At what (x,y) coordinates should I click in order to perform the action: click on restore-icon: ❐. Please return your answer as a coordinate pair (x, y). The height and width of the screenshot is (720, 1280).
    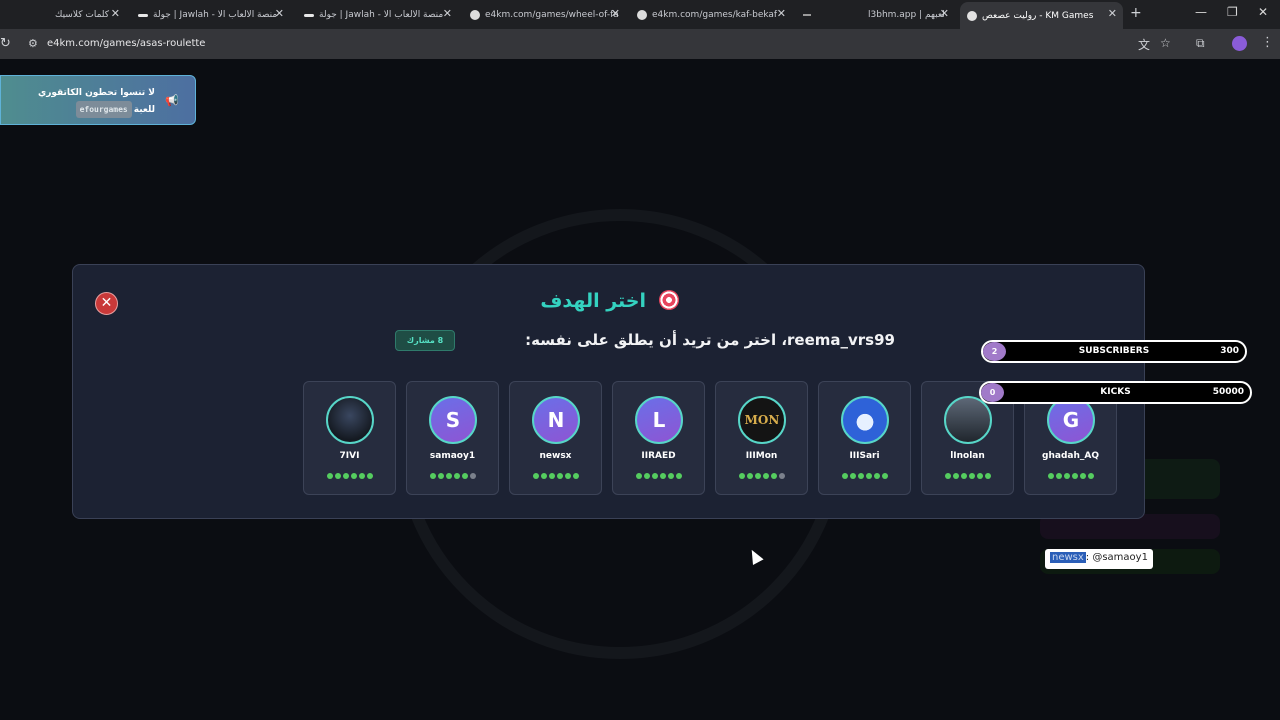
    Looking at the image, I should click on (1232, 12).